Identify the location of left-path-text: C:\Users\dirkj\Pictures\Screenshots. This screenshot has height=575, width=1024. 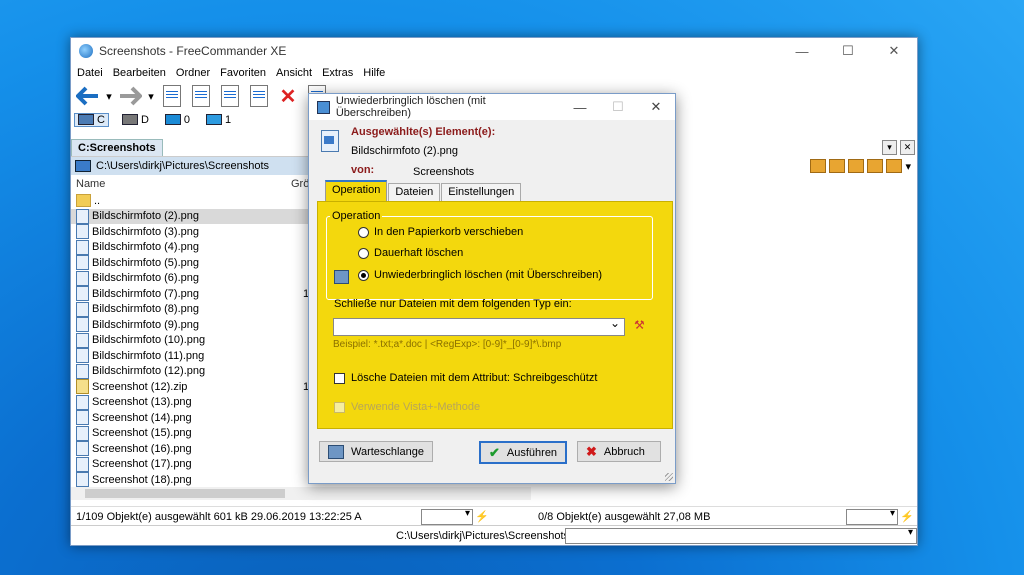
(182, 166).